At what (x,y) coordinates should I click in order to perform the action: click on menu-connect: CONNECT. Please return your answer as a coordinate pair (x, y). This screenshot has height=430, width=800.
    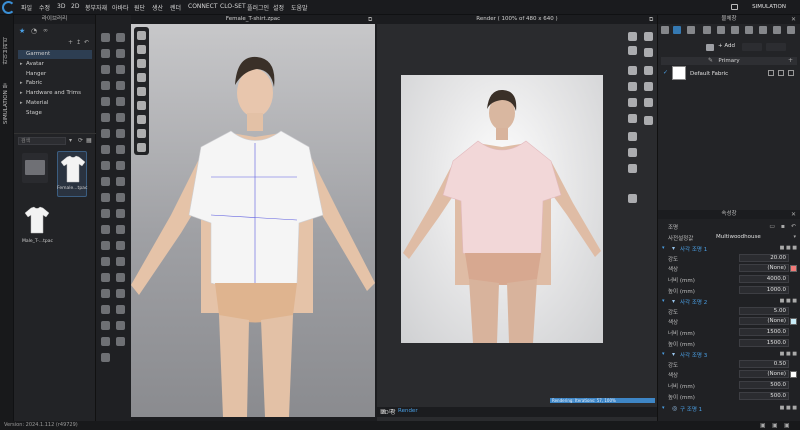
    Looking at the image, I should click on (203, 6).